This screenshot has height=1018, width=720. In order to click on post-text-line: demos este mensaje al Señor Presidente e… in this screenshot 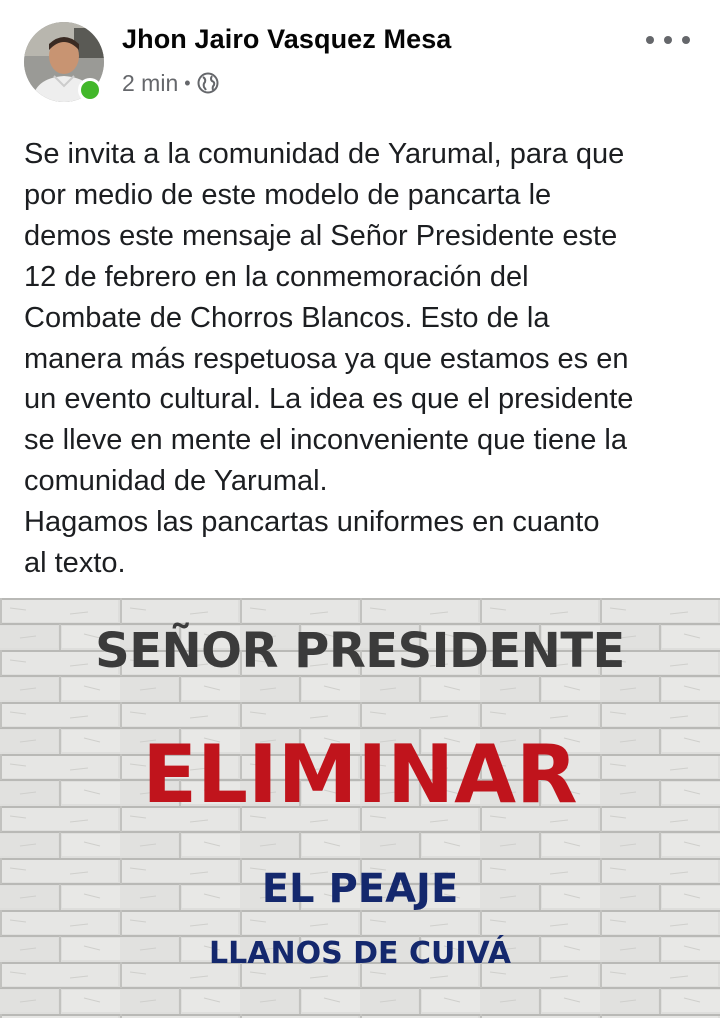, I will do `click(321, 235)`.